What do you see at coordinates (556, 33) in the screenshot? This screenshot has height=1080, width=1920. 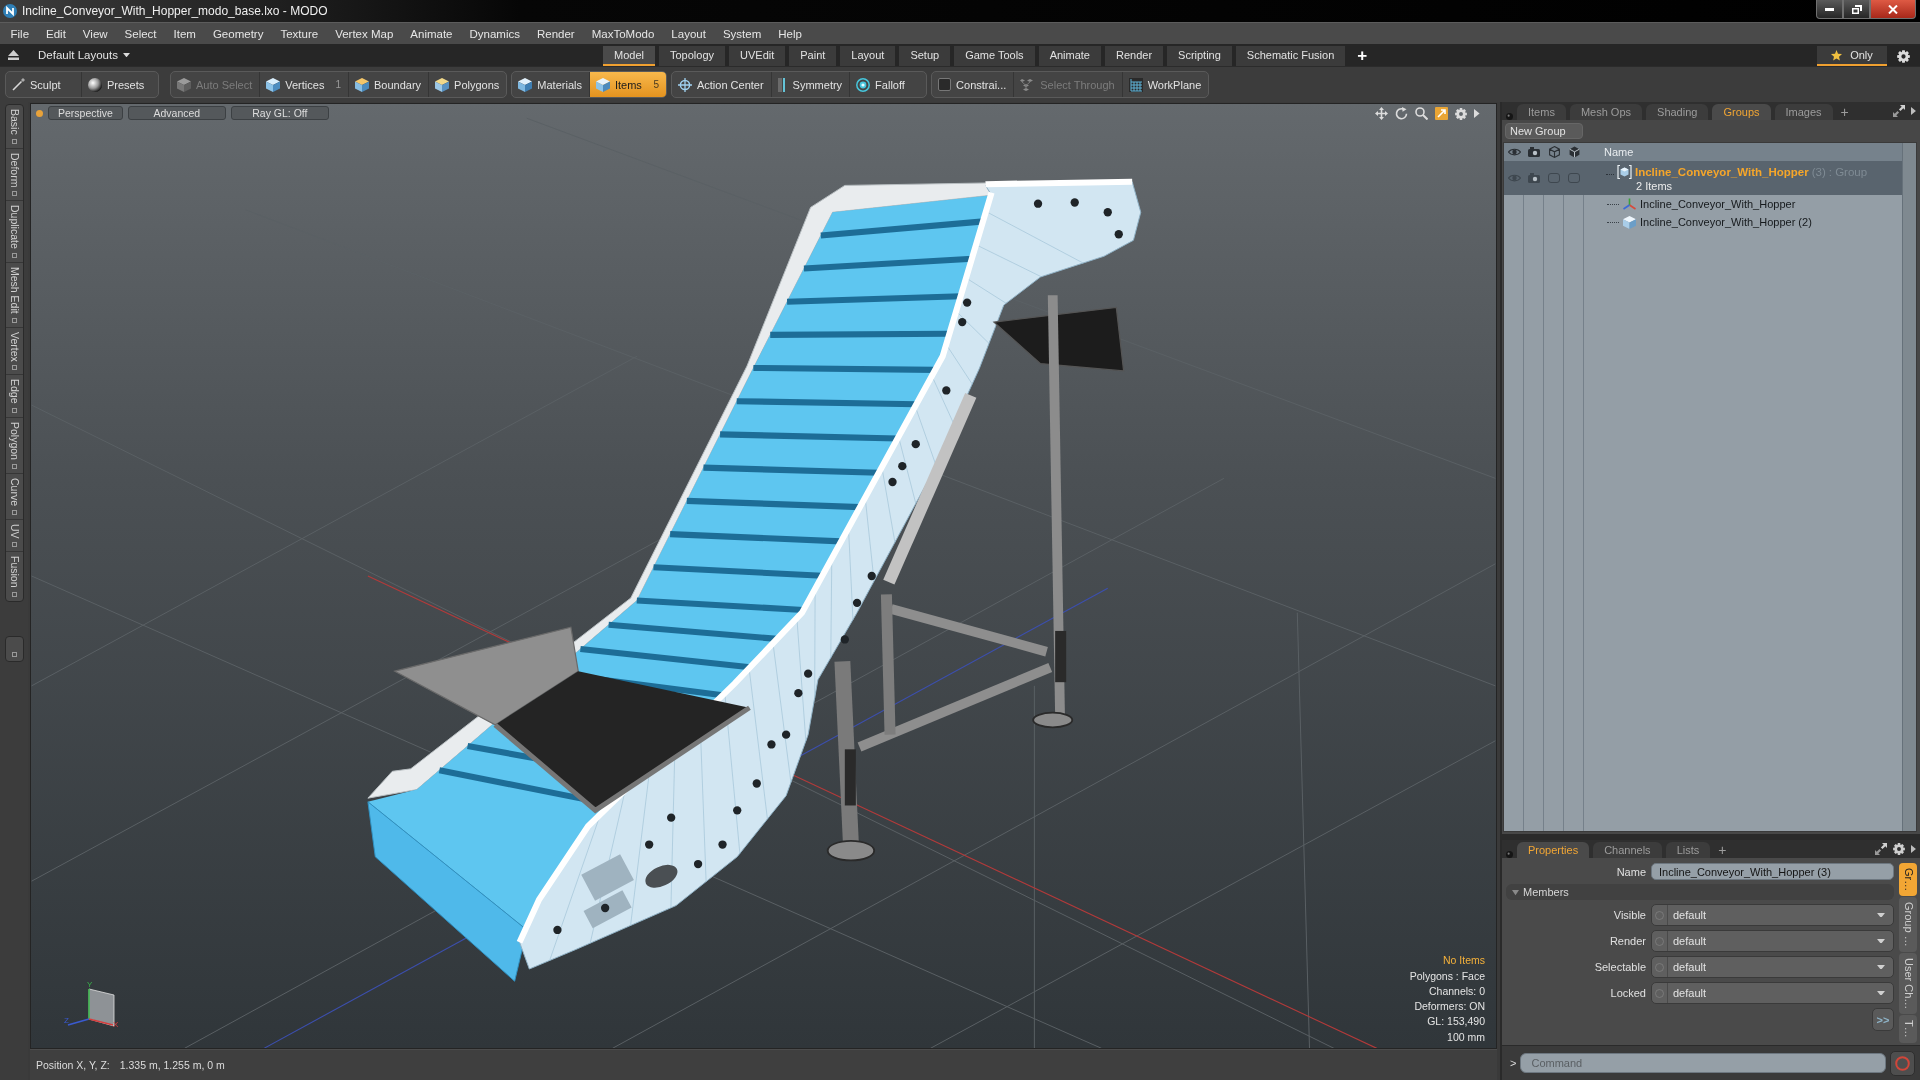 I see `menu-item: Render` at bounding box center [556, 33].